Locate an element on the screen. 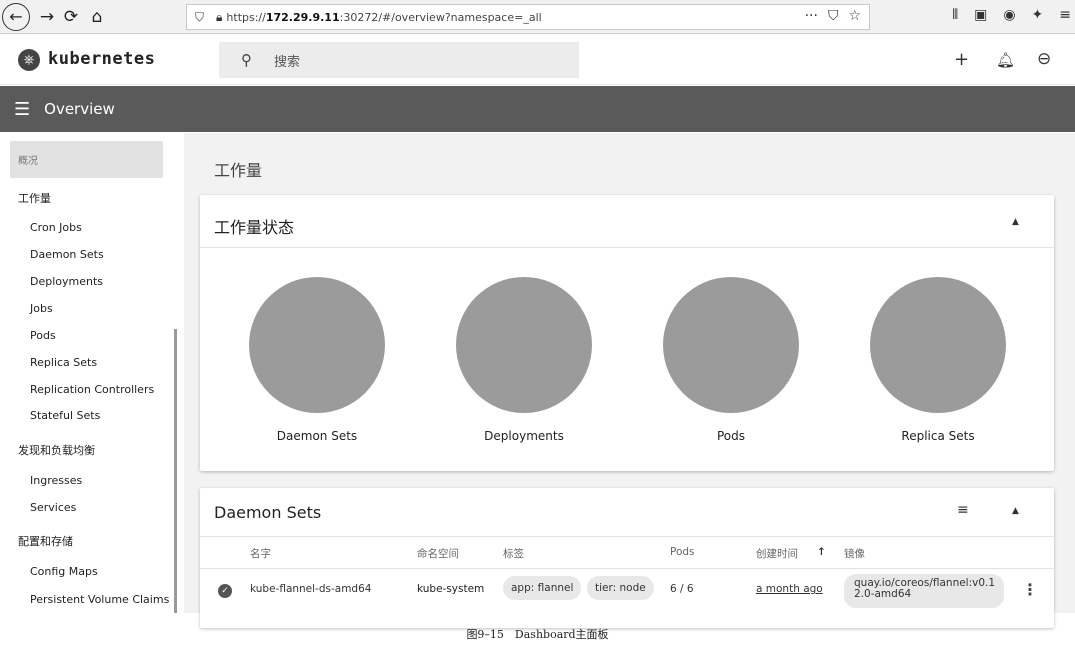 The image size is (1075, 648). menu-icon: ≡ is located at coordinates (1065, 15).